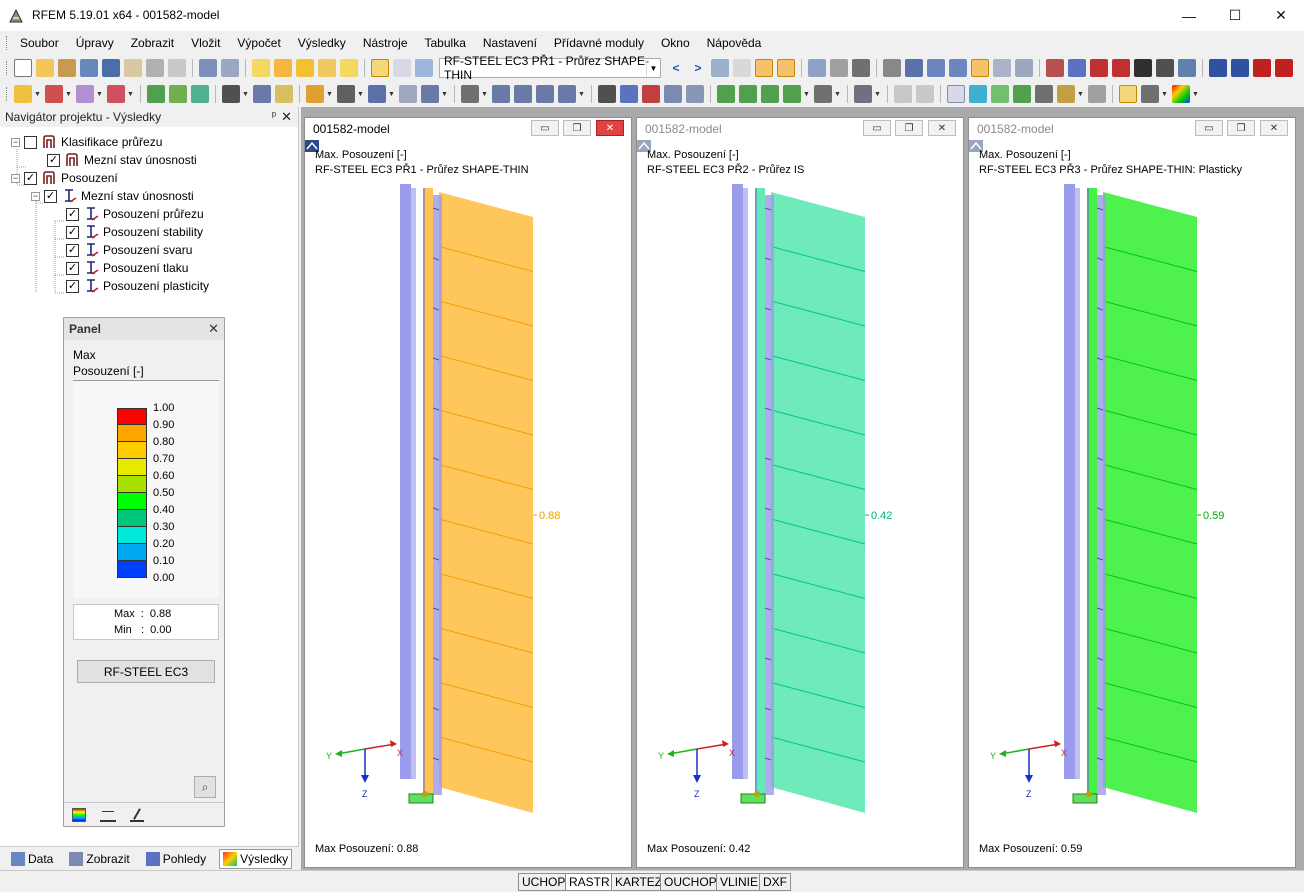 The image size is (1304, 892). What do you see at coordinates (748, 94) in the screenshot?
I see `axis-y-icon` at bounding box center [748, 94].